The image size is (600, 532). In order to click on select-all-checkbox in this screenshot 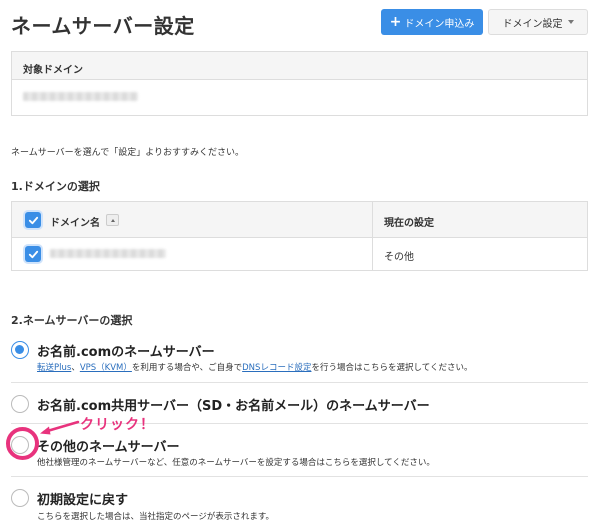, I will do `click(33, 220)`.